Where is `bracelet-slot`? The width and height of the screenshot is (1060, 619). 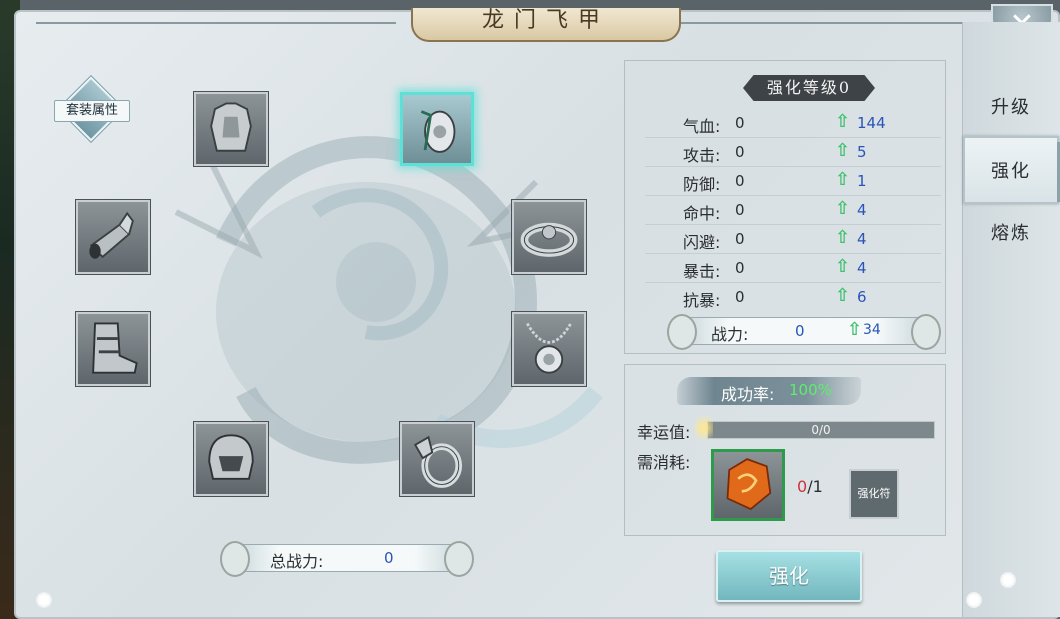
bracelet-slot is located at coordinates (549, 237).